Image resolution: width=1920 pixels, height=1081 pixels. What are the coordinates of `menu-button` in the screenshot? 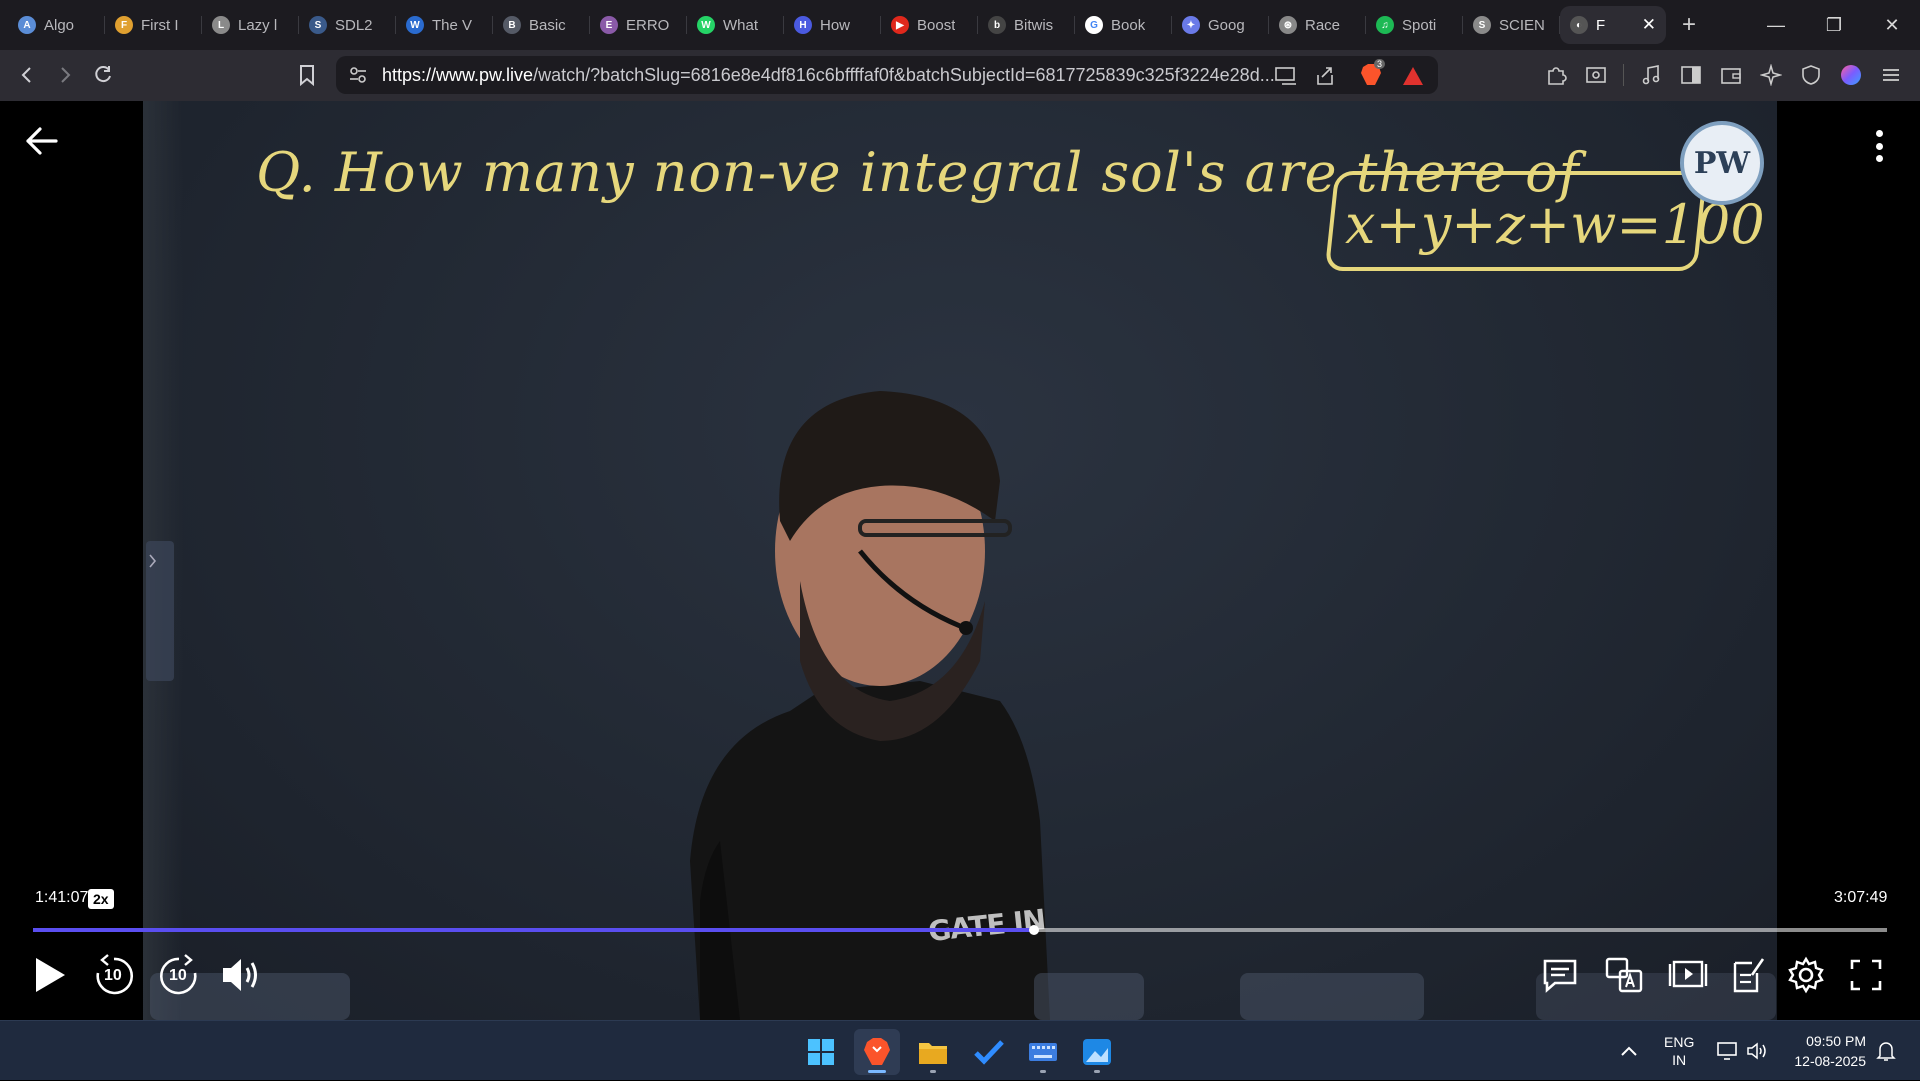 It's located at (1891, 75).